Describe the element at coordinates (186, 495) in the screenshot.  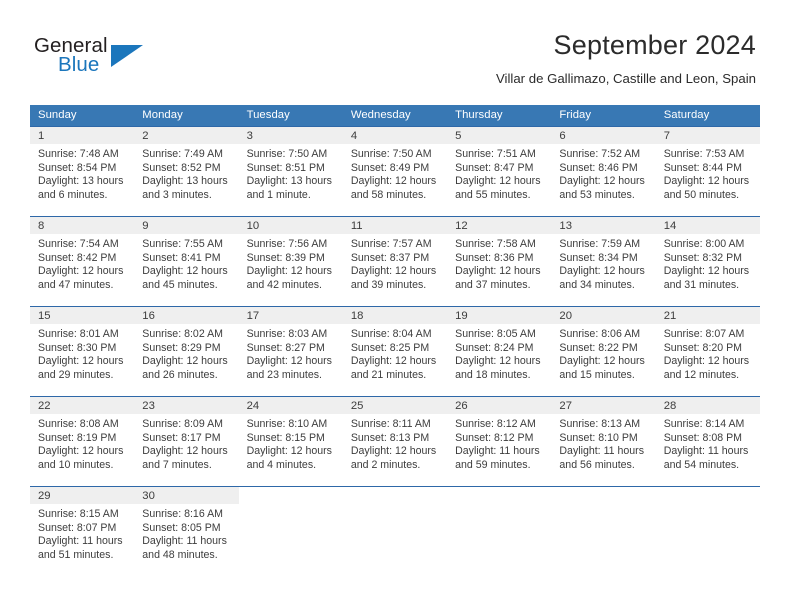
I see `day-number: 30` at that location.